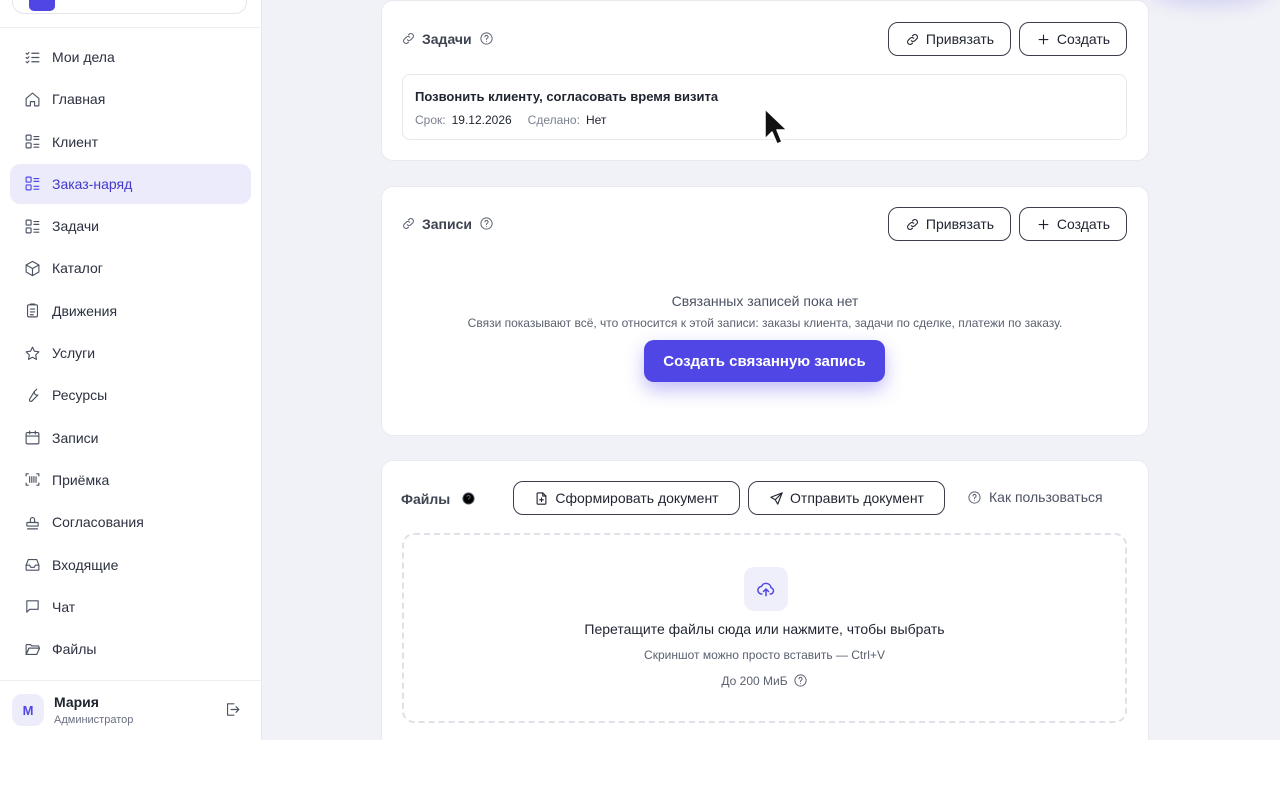 This screenshot has width=1280, height=800. Describe the element at coordinates (32, 395) in the screenshot. I see `wrench-icon` at that location.